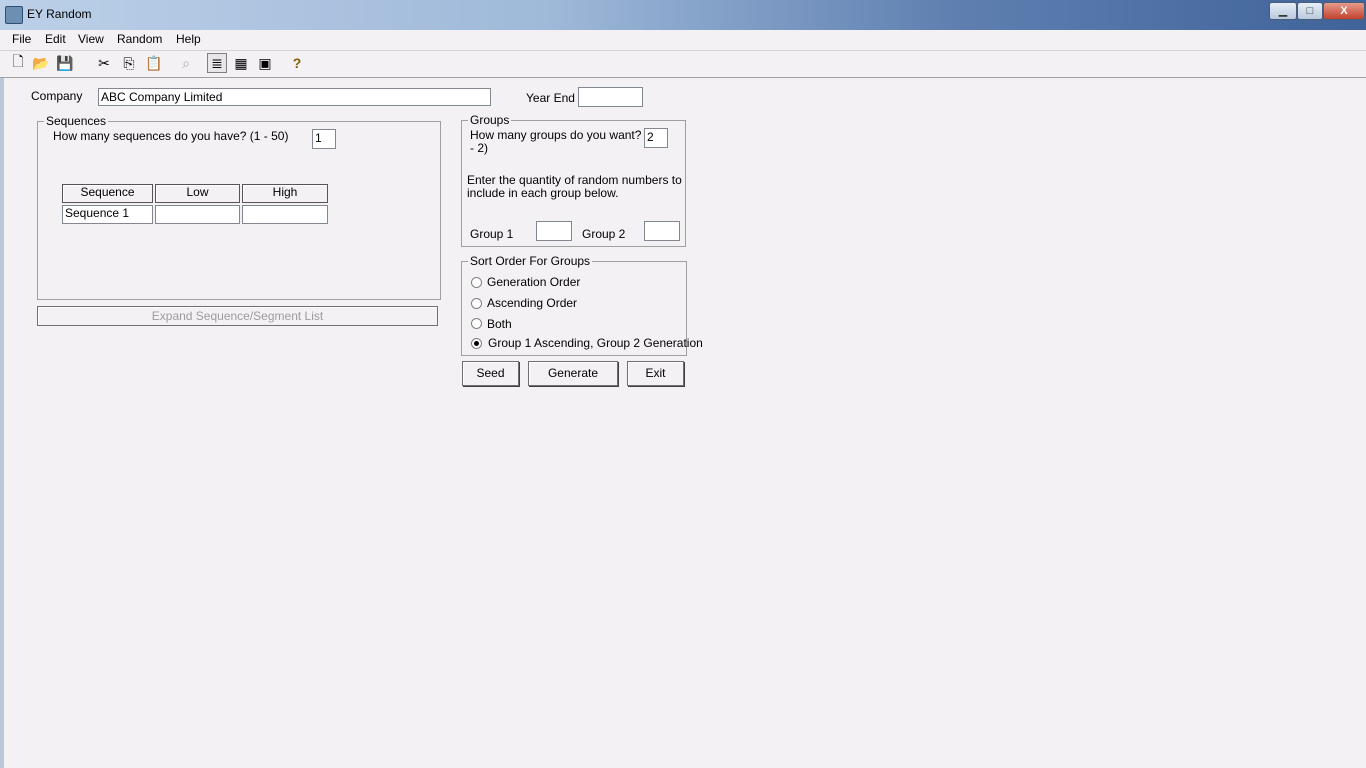 The width and height of the screenshot is (1366, 768). I want to click on seed-button: Seed, so click(490, 373).